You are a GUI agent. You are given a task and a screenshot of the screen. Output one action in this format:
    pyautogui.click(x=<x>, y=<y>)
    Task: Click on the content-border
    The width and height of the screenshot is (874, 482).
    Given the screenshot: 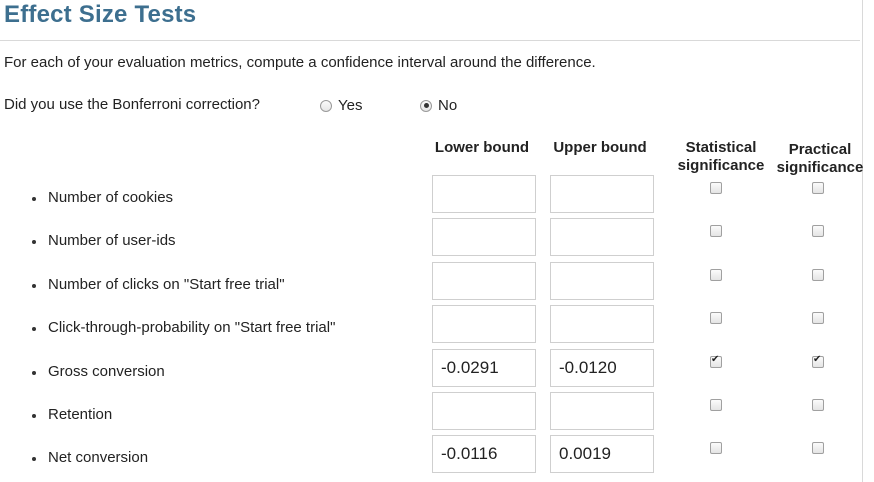 What is the action you would take?
    pyautogui.click(x=862, y=241)
    